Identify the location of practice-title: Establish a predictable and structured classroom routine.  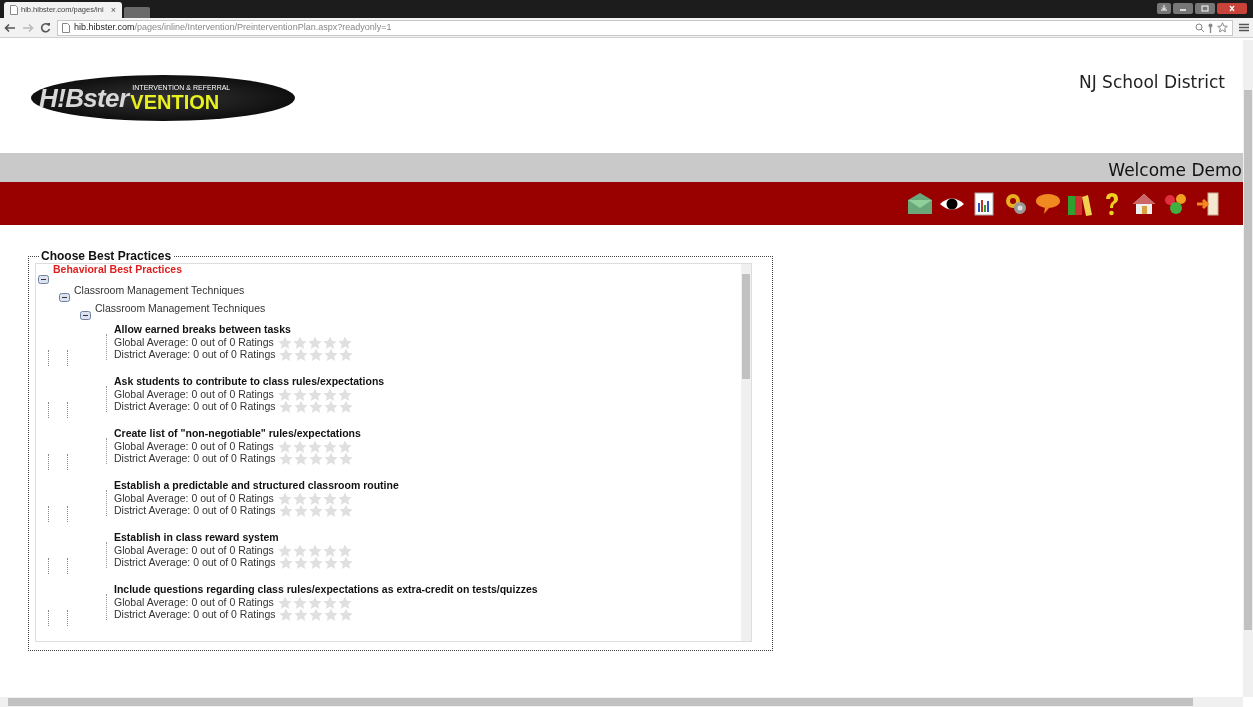
(256, 485).